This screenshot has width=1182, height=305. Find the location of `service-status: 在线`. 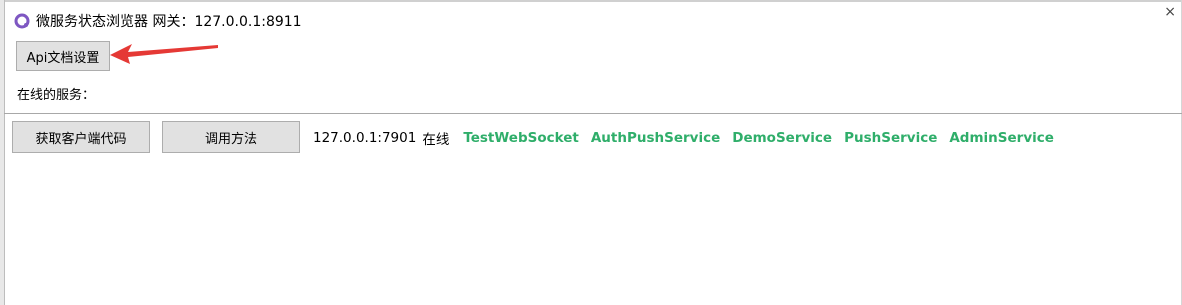

service-status: 在线 is located at coordinates (436, 140).